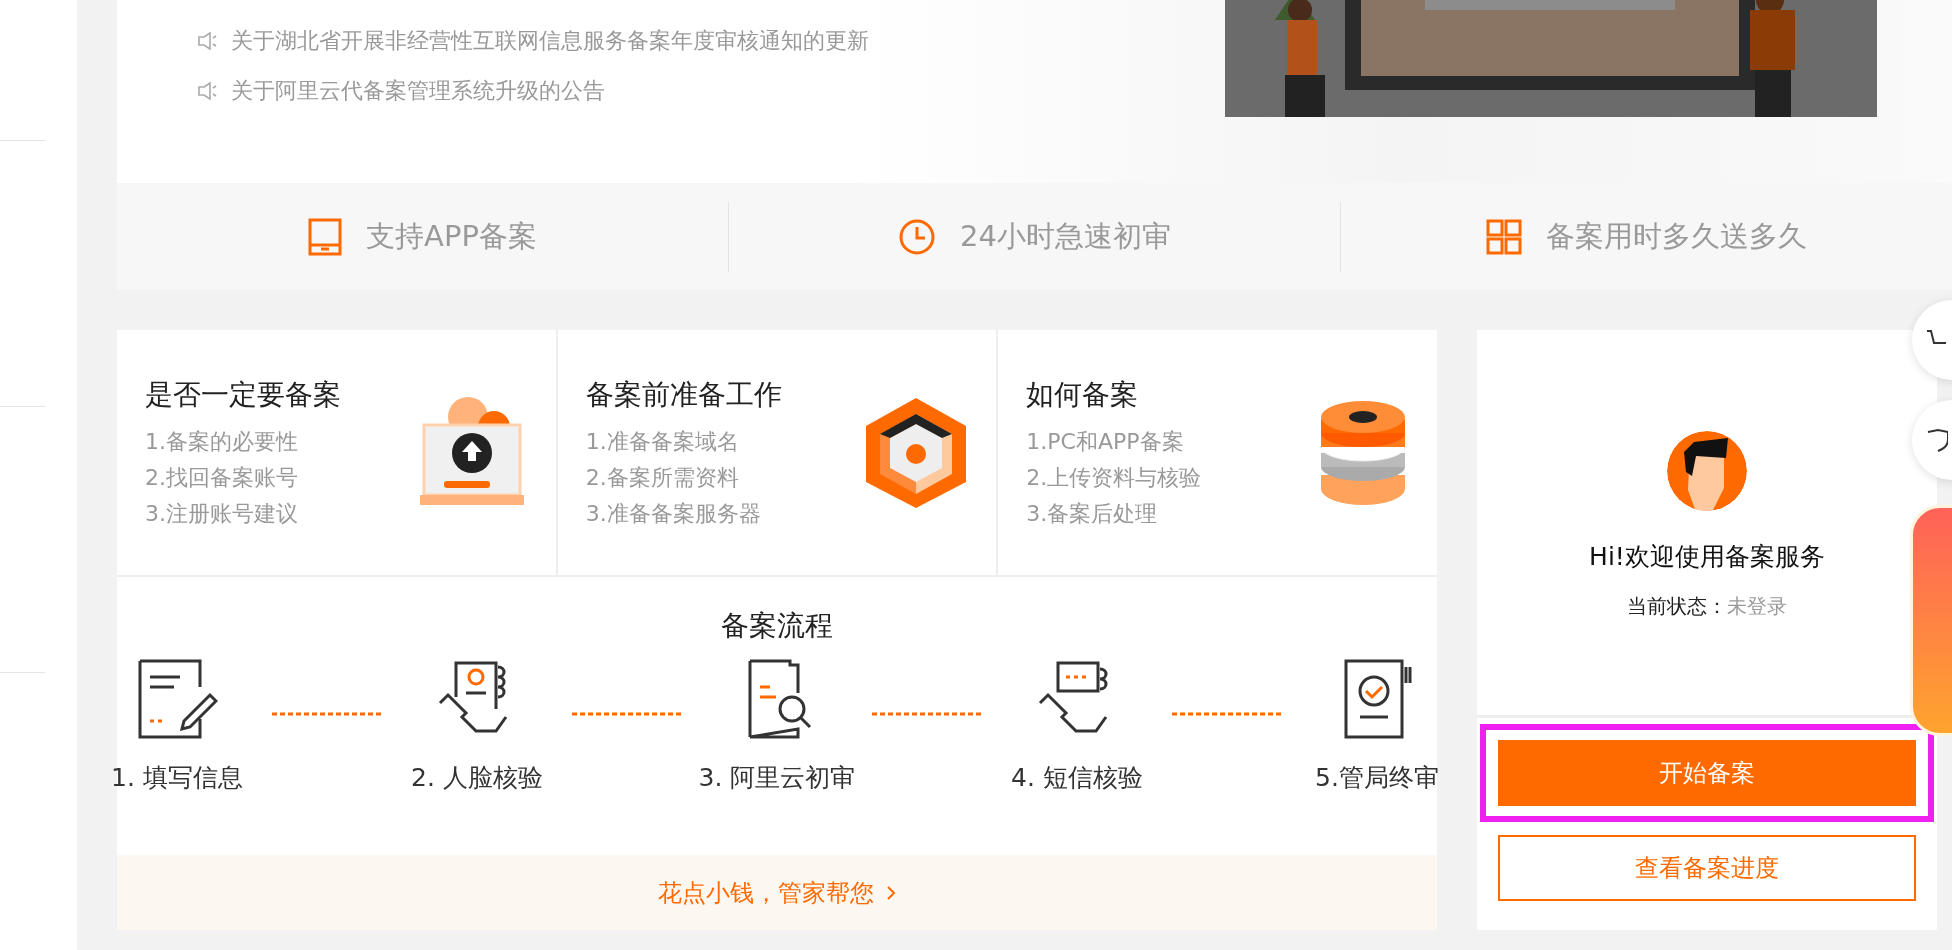  What do you see at coordinates (1676, 236) in the screenshot?
I see `feature-label: 备案用时多久送多久` at bounding box center [1676, 236].